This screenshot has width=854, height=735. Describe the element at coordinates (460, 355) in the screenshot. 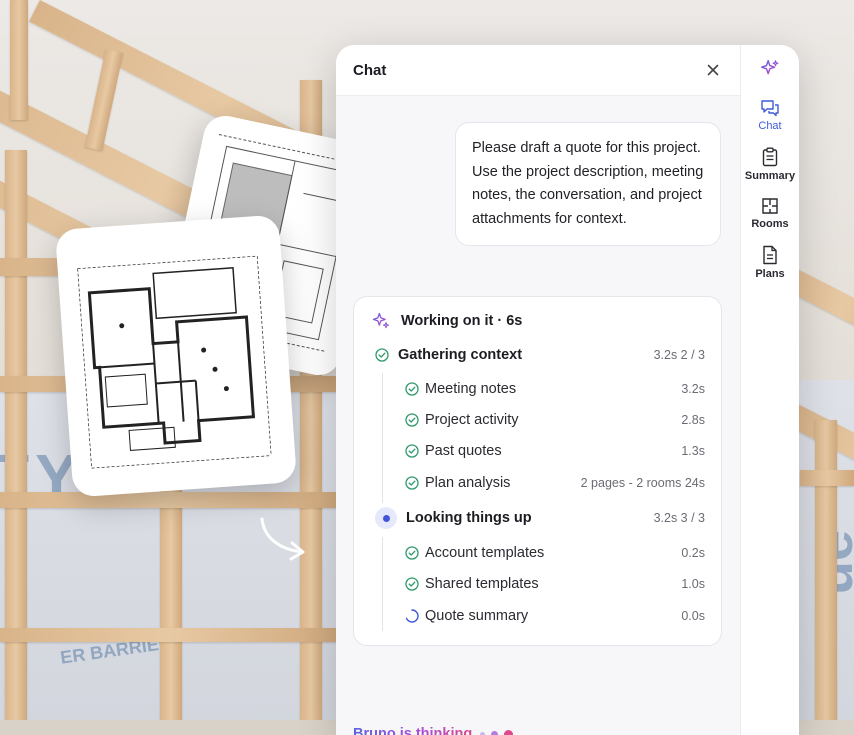

I see `step-group-title: Gathering context` at that location.